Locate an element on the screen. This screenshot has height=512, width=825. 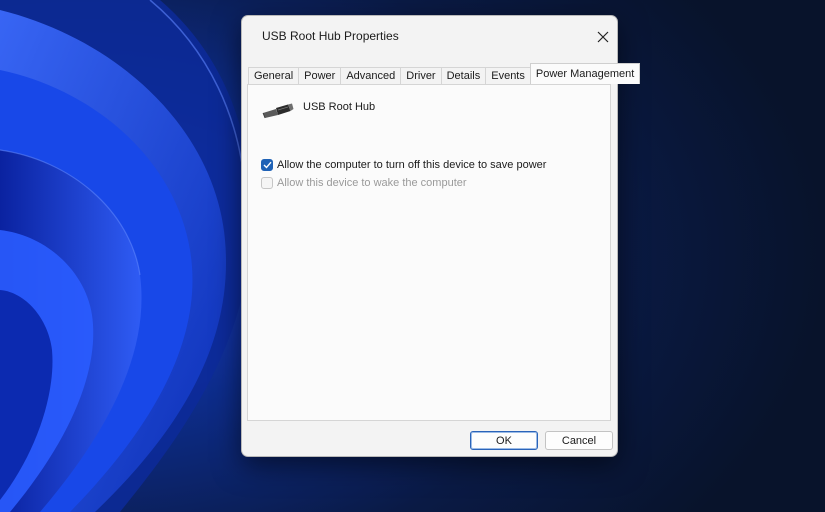
allow-wake-label: Allow this device to wake the computer is located at coordinates (372, 183).